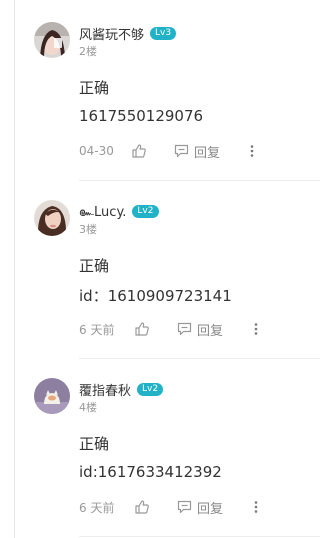 The image size is (320, 538). I want to click on user-info-row: 风酱玩不够 Lv3, so click(128, 33).